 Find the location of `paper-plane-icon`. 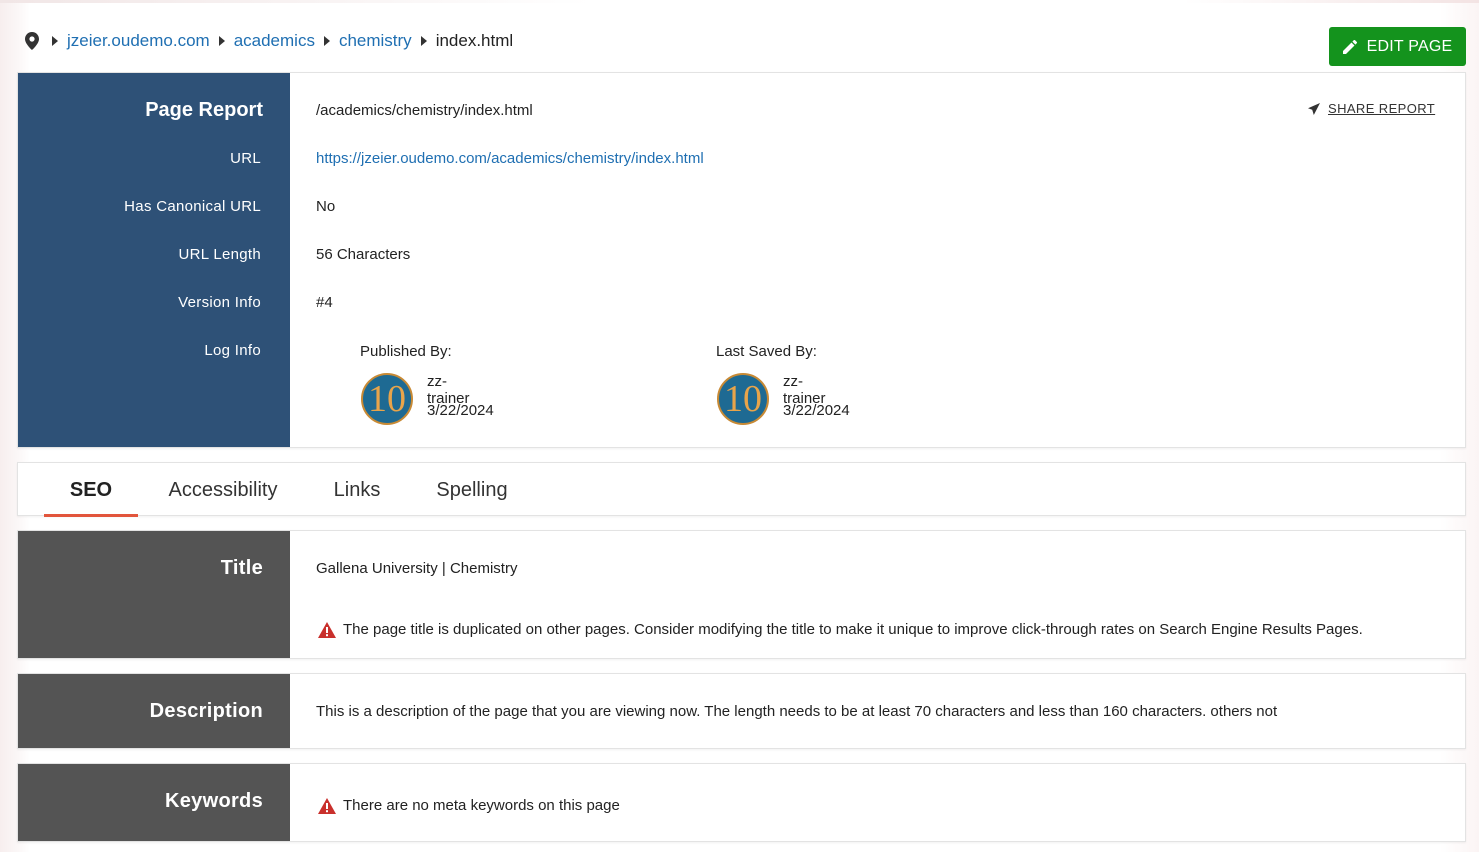

paper-plane-icon is located at coordinates (1314, 108).